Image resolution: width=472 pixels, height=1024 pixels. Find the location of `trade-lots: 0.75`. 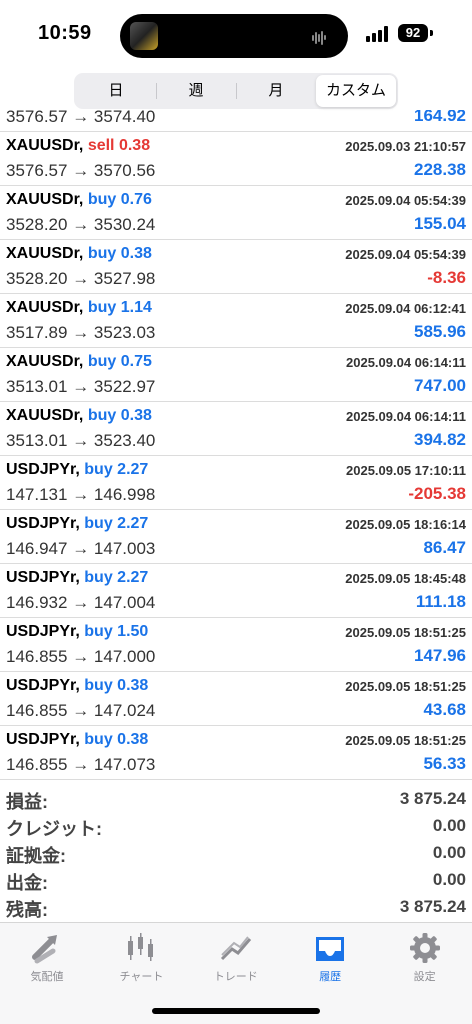

trade-lots: 0.75 is located at coordinates (136, 361).